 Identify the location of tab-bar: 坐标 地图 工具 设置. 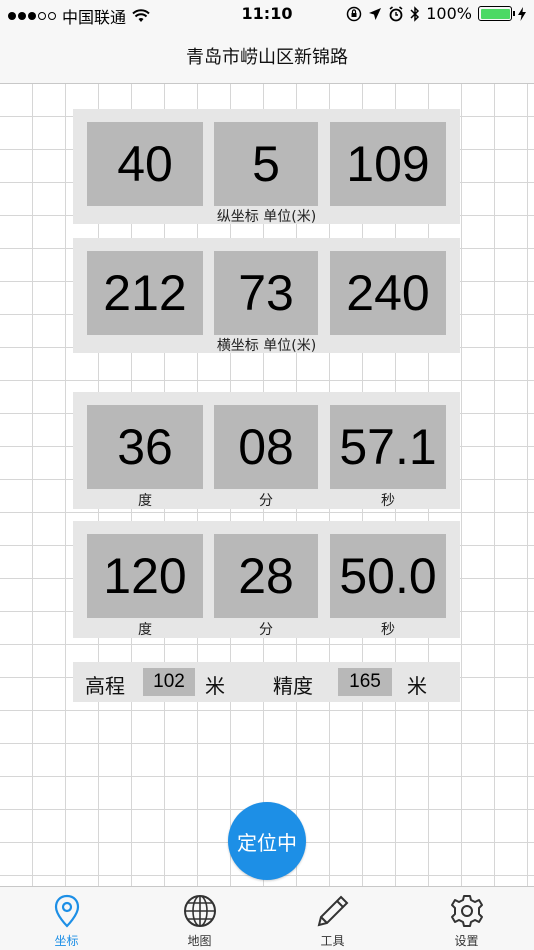
(267, 918).